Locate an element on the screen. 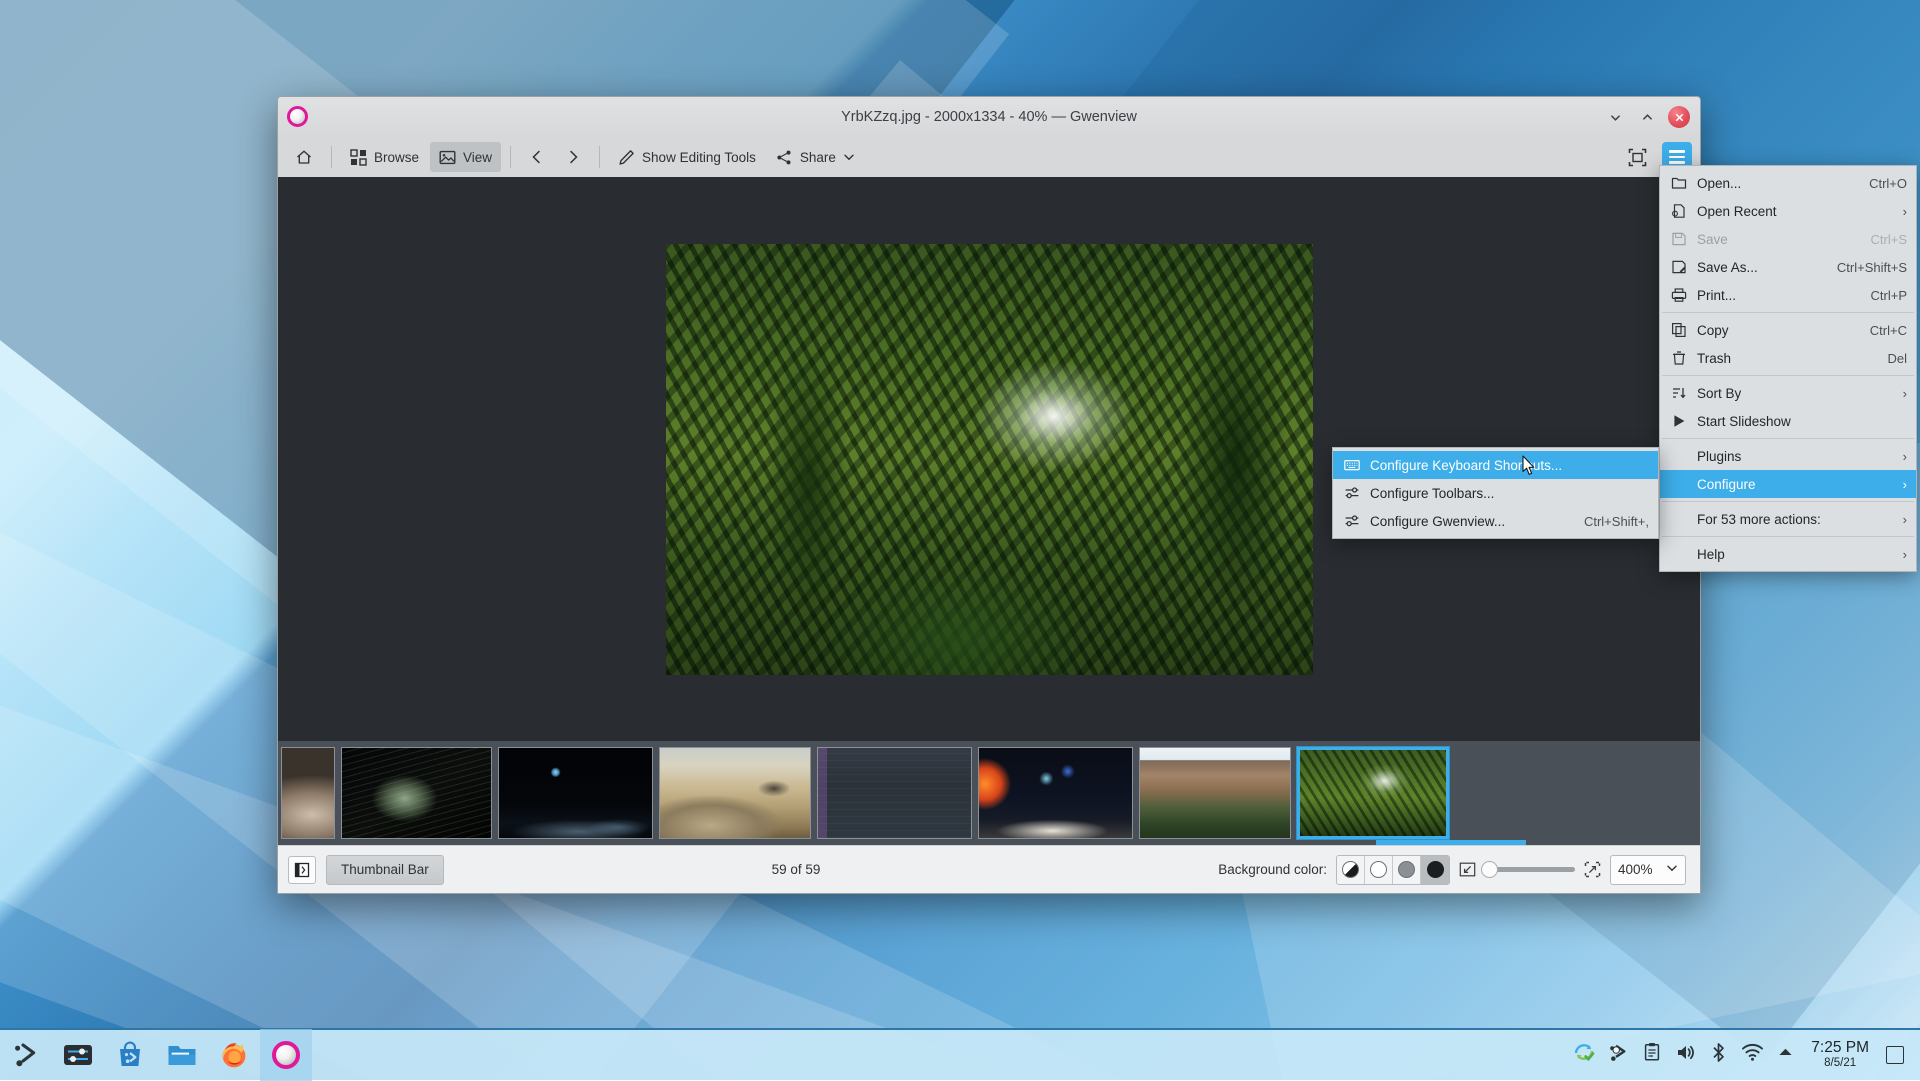 Image resolution: width=1920 pixels, height=1081 pixels. menu-item-save-as: Save As... Ctrl+Shift+S is located at coordinates (1788, 267).